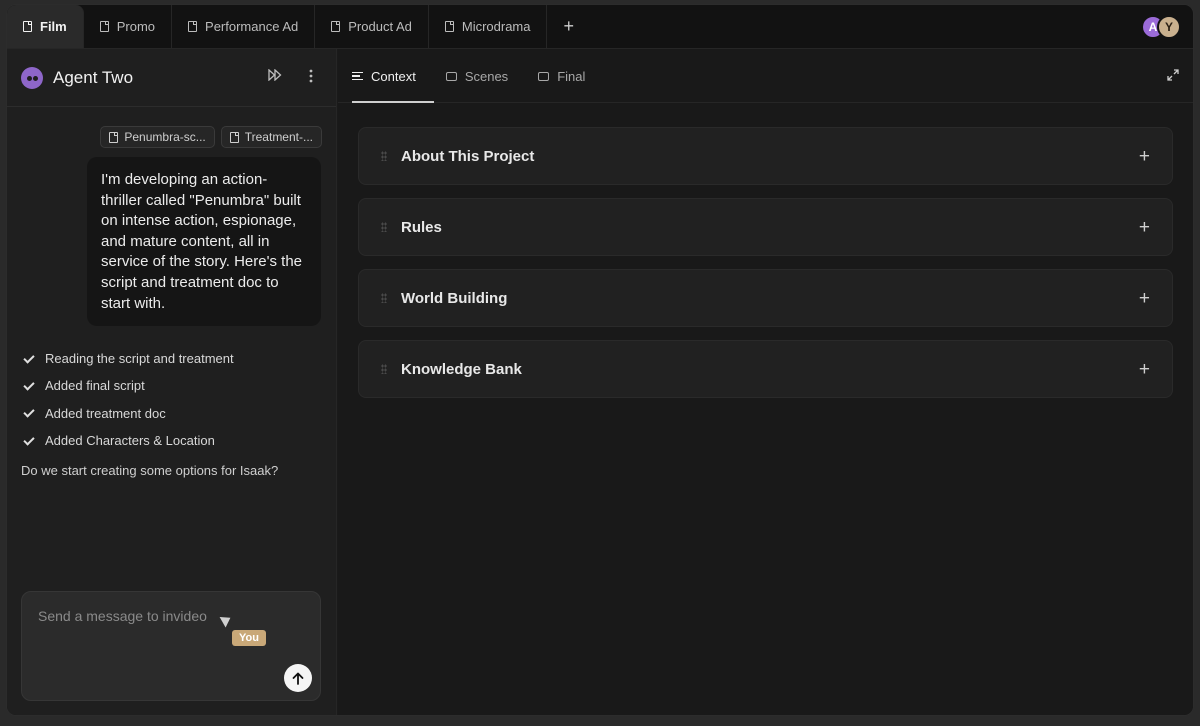  Describe the element at coordinates (496, 26) in the screenshot. I see `tab-label: Microdrama` at that location.